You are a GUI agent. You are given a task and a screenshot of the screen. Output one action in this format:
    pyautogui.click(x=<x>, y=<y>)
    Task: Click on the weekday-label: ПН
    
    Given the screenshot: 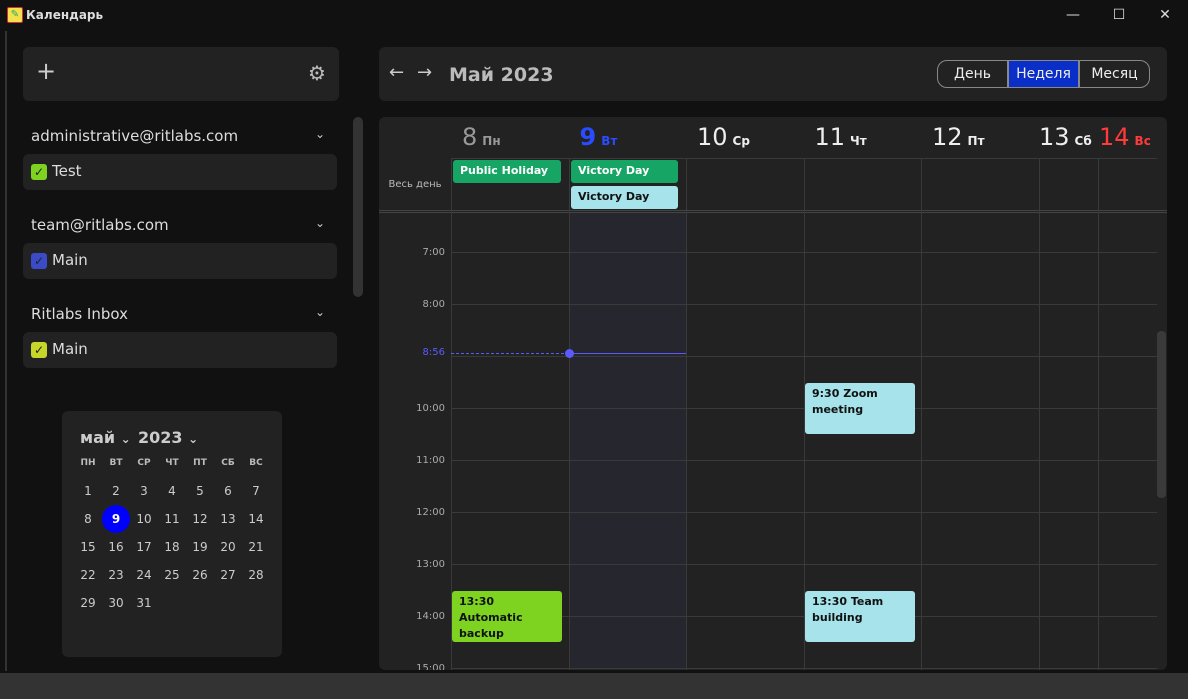 What is the action you would take?
    pyautogui.click(x=88, y=463)
    